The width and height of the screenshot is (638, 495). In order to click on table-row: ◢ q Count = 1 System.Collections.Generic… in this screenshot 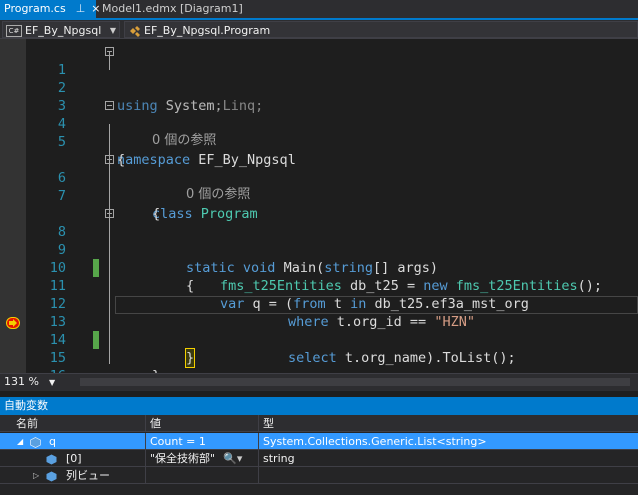, I will do `click(319, 441)`.